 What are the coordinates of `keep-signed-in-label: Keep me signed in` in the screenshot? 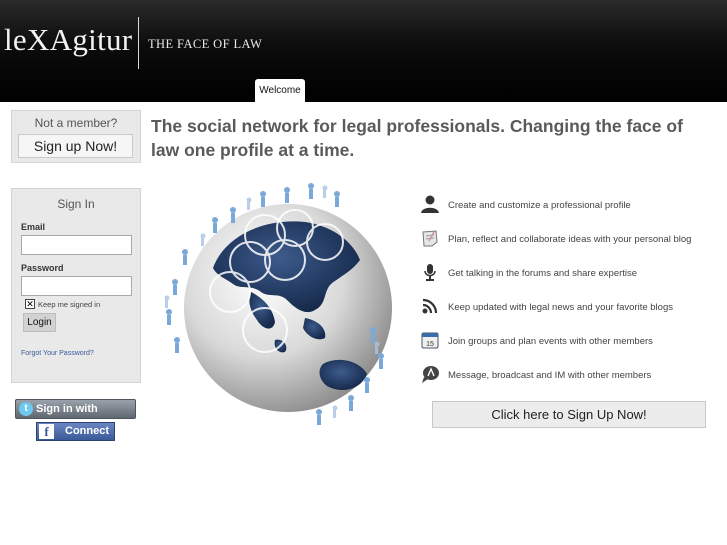 It's located at (69, 304).